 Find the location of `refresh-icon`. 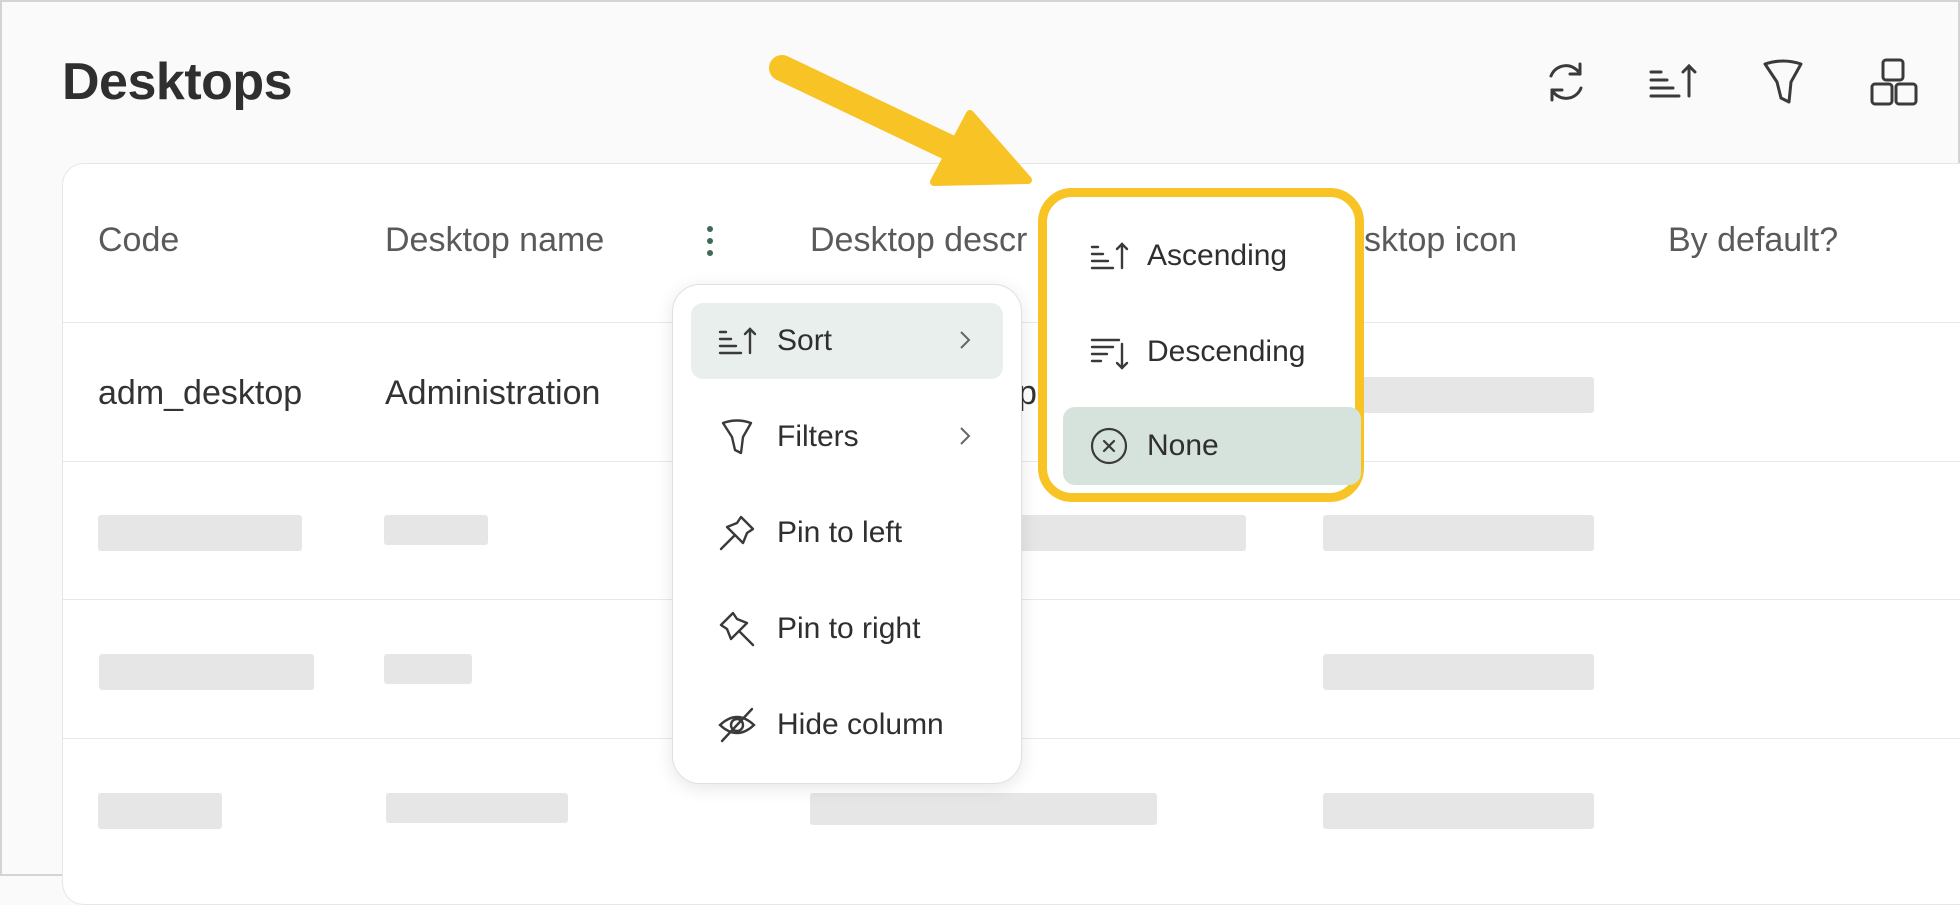

refresh-icon is located at coordinates (1566, 82).